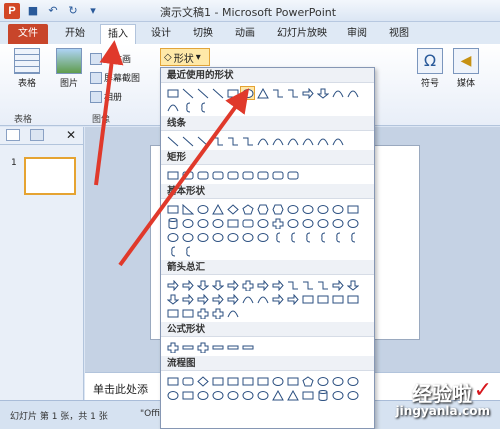 The width and height of the screenshot is (500, 429). Describe the element at coordinates (187, 381) in the screenshot. I see `flow-rrect-shape` at that location.